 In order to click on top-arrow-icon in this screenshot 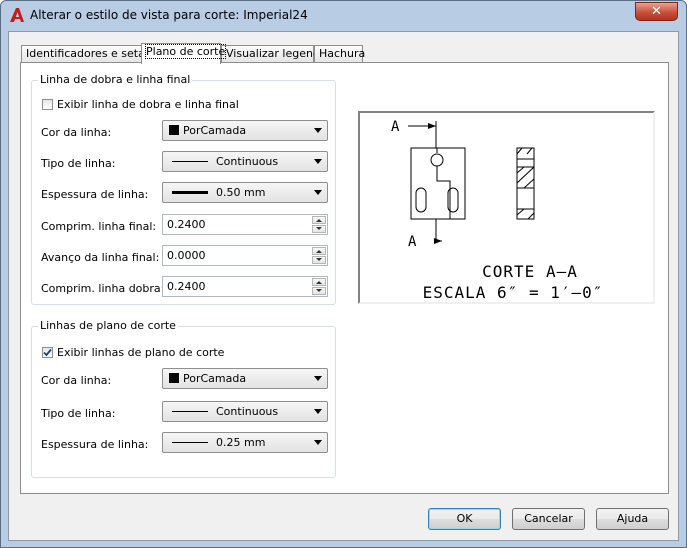, I will do `click(432, 126)`.